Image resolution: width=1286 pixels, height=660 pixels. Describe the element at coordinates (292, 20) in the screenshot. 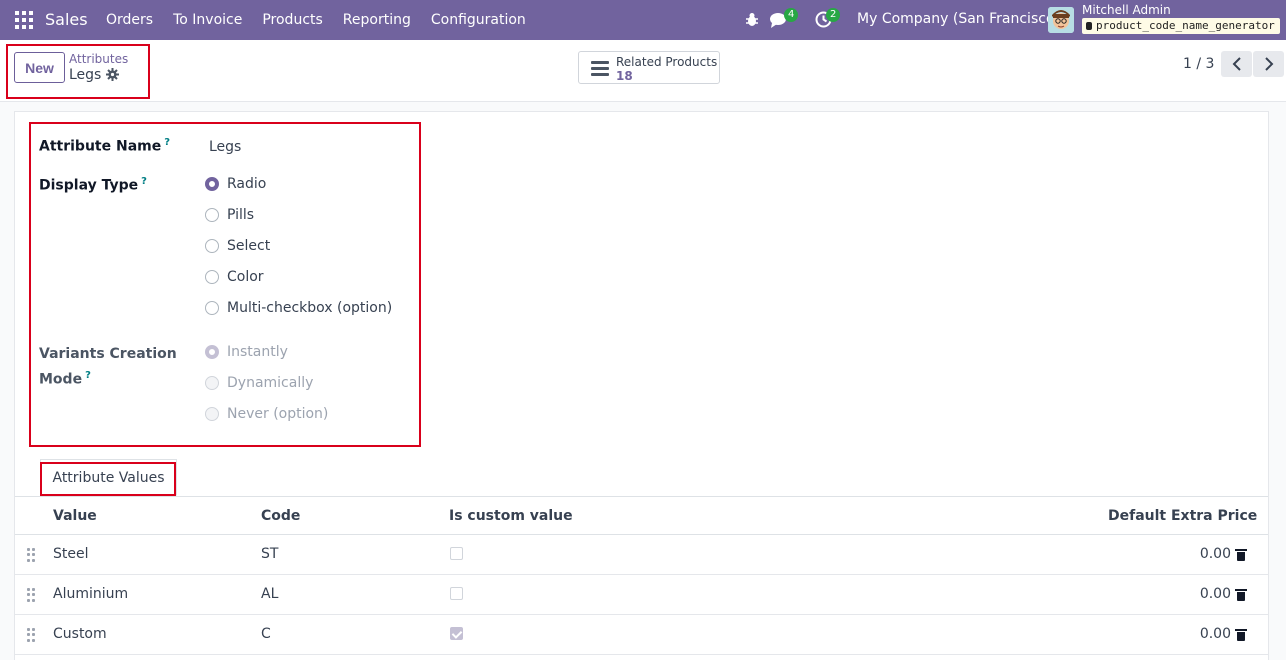

I see `menu-products: Products` at that location.